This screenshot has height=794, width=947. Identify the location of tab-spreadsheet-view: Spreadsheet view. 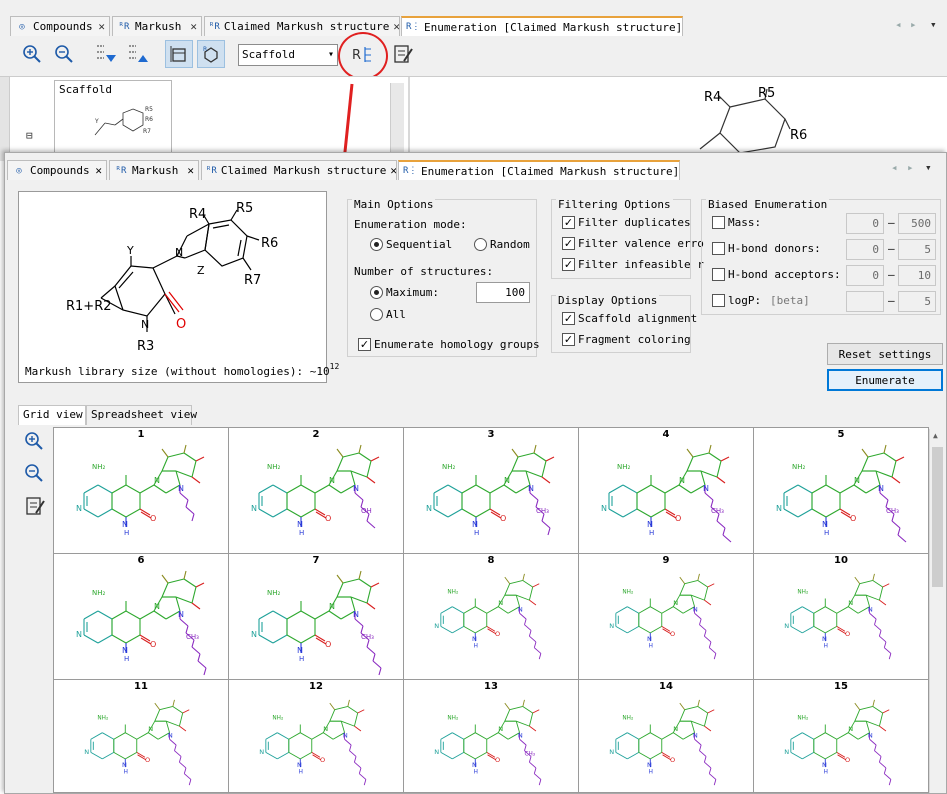
(141, 415).